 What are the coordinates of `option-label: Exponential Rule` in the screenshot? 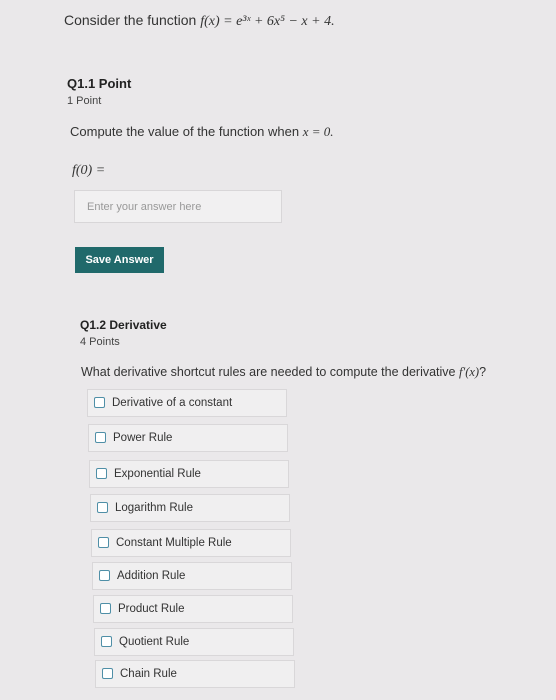 It's located at (157, 474).